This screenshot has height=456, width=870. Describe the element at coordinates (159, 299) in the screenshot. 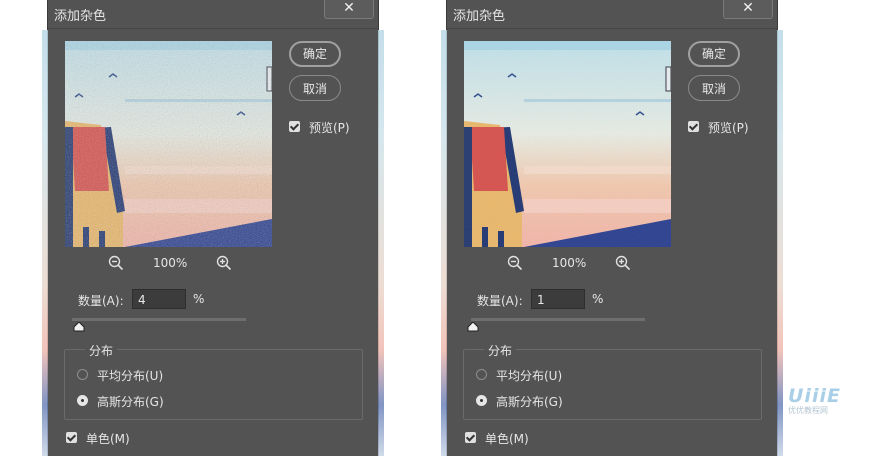

I see `amount-input: 4` at that location.